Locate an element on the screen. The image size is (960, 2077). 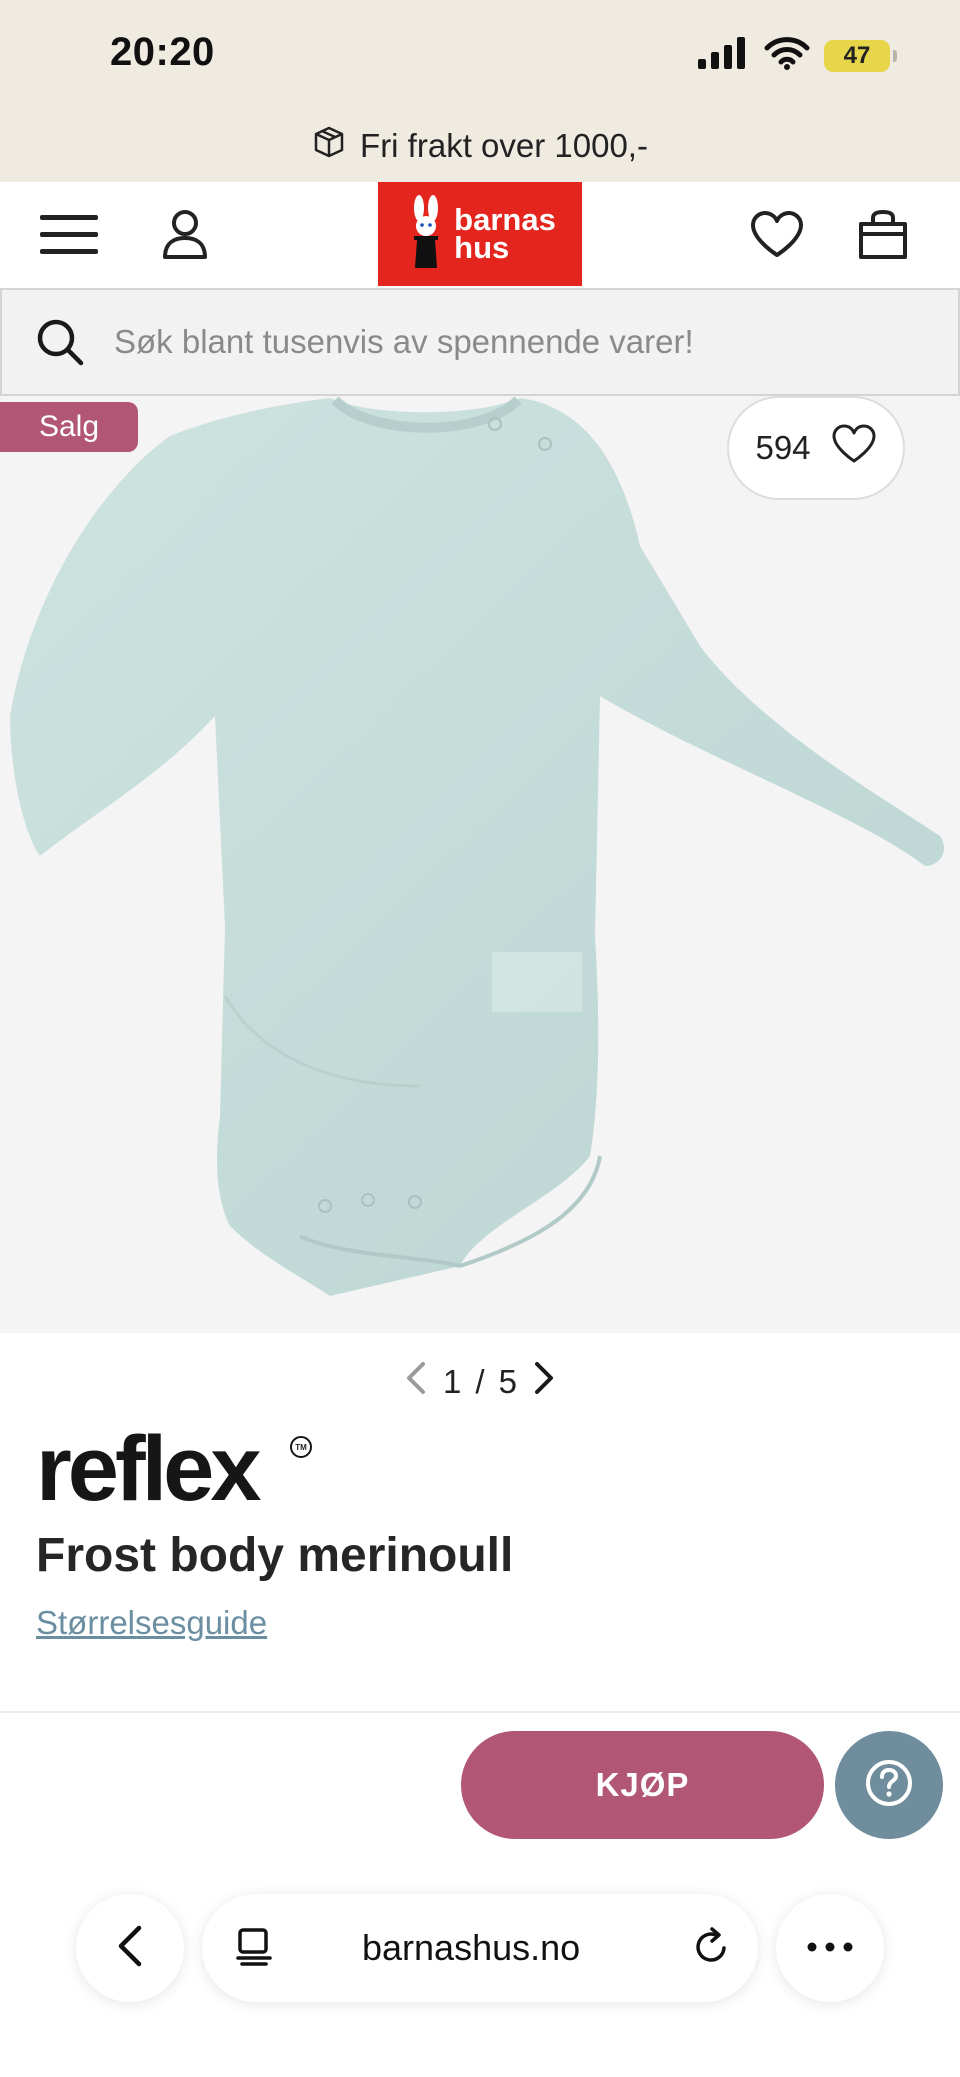
sale-badge: Salg is located at coordinates (69, 427).